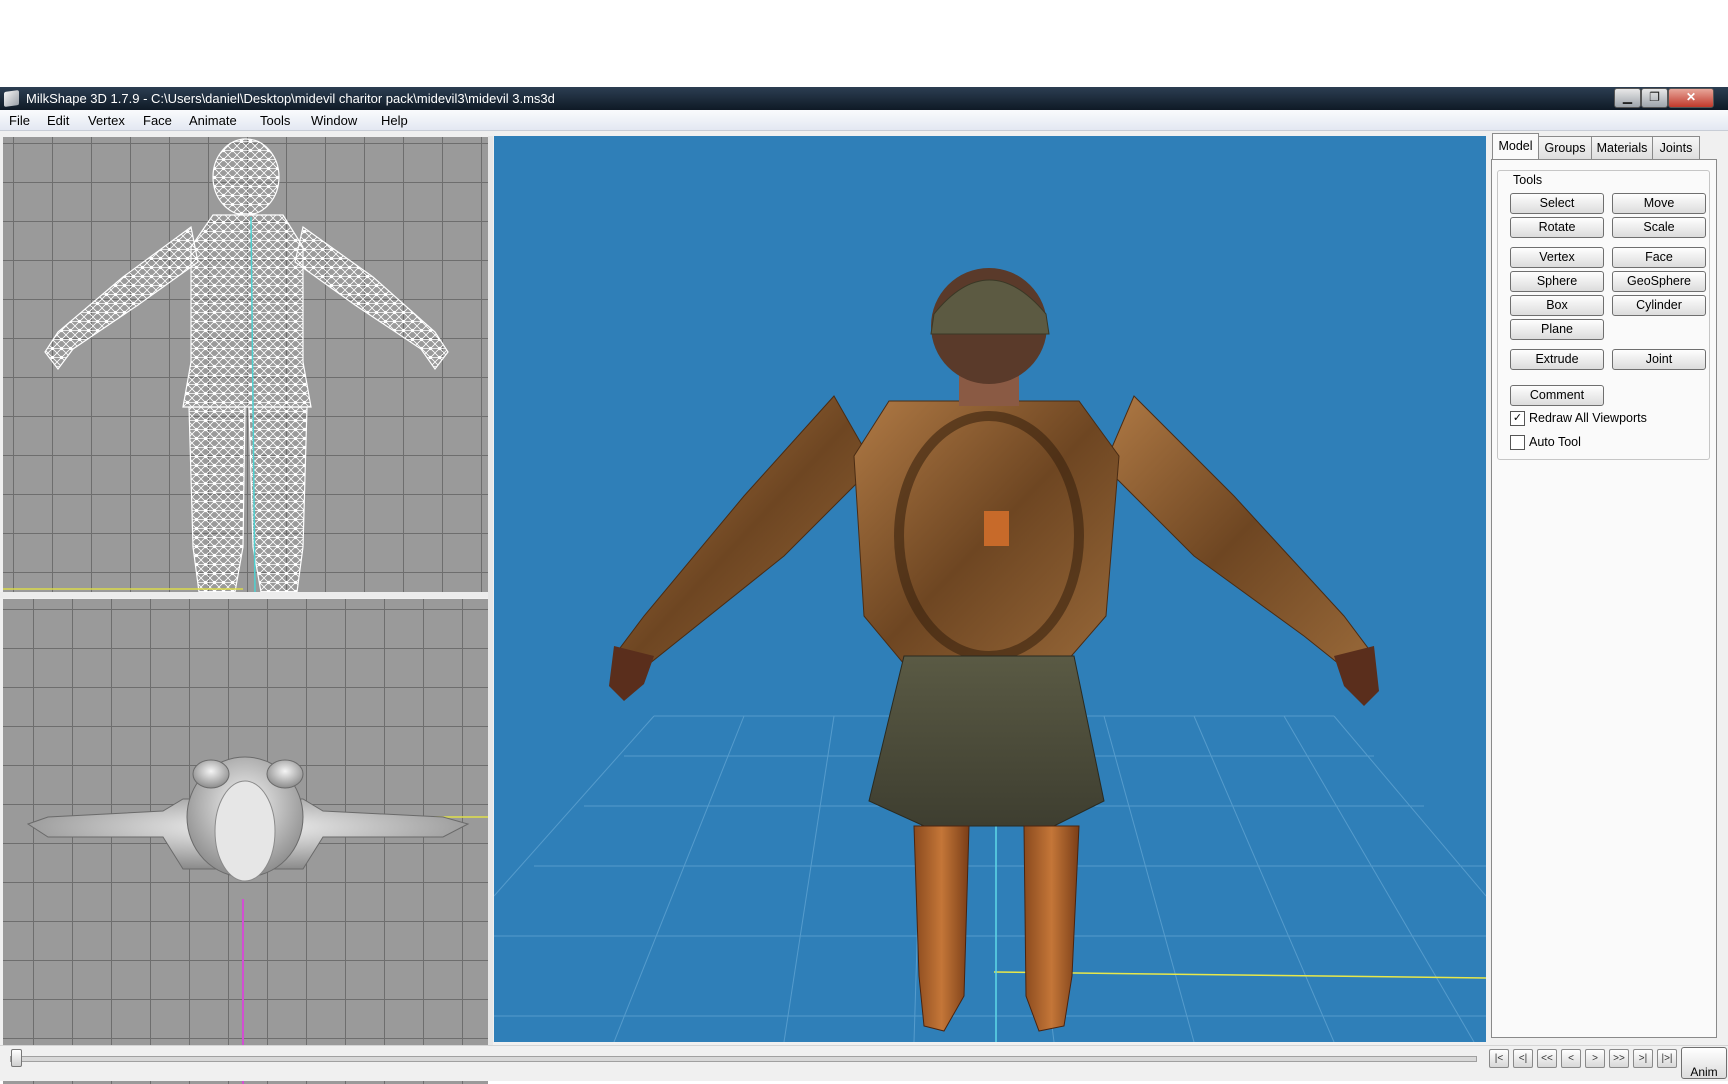 The width and height of the screenshot is (1728, 1084). I want to click on prev-key-button: <|, so click(1523, 1058).